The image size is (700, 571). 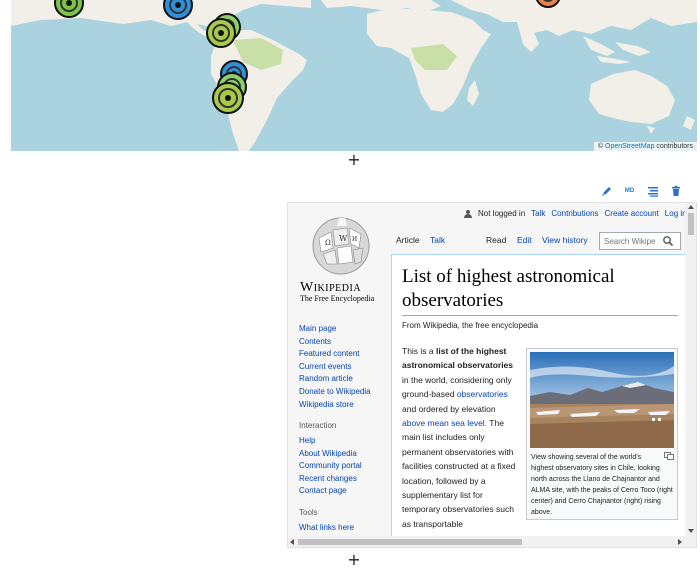 What do you see at coordinates (675, 191) in the screenshot?
I see `trash-icon` at bounding box center [675, 191].